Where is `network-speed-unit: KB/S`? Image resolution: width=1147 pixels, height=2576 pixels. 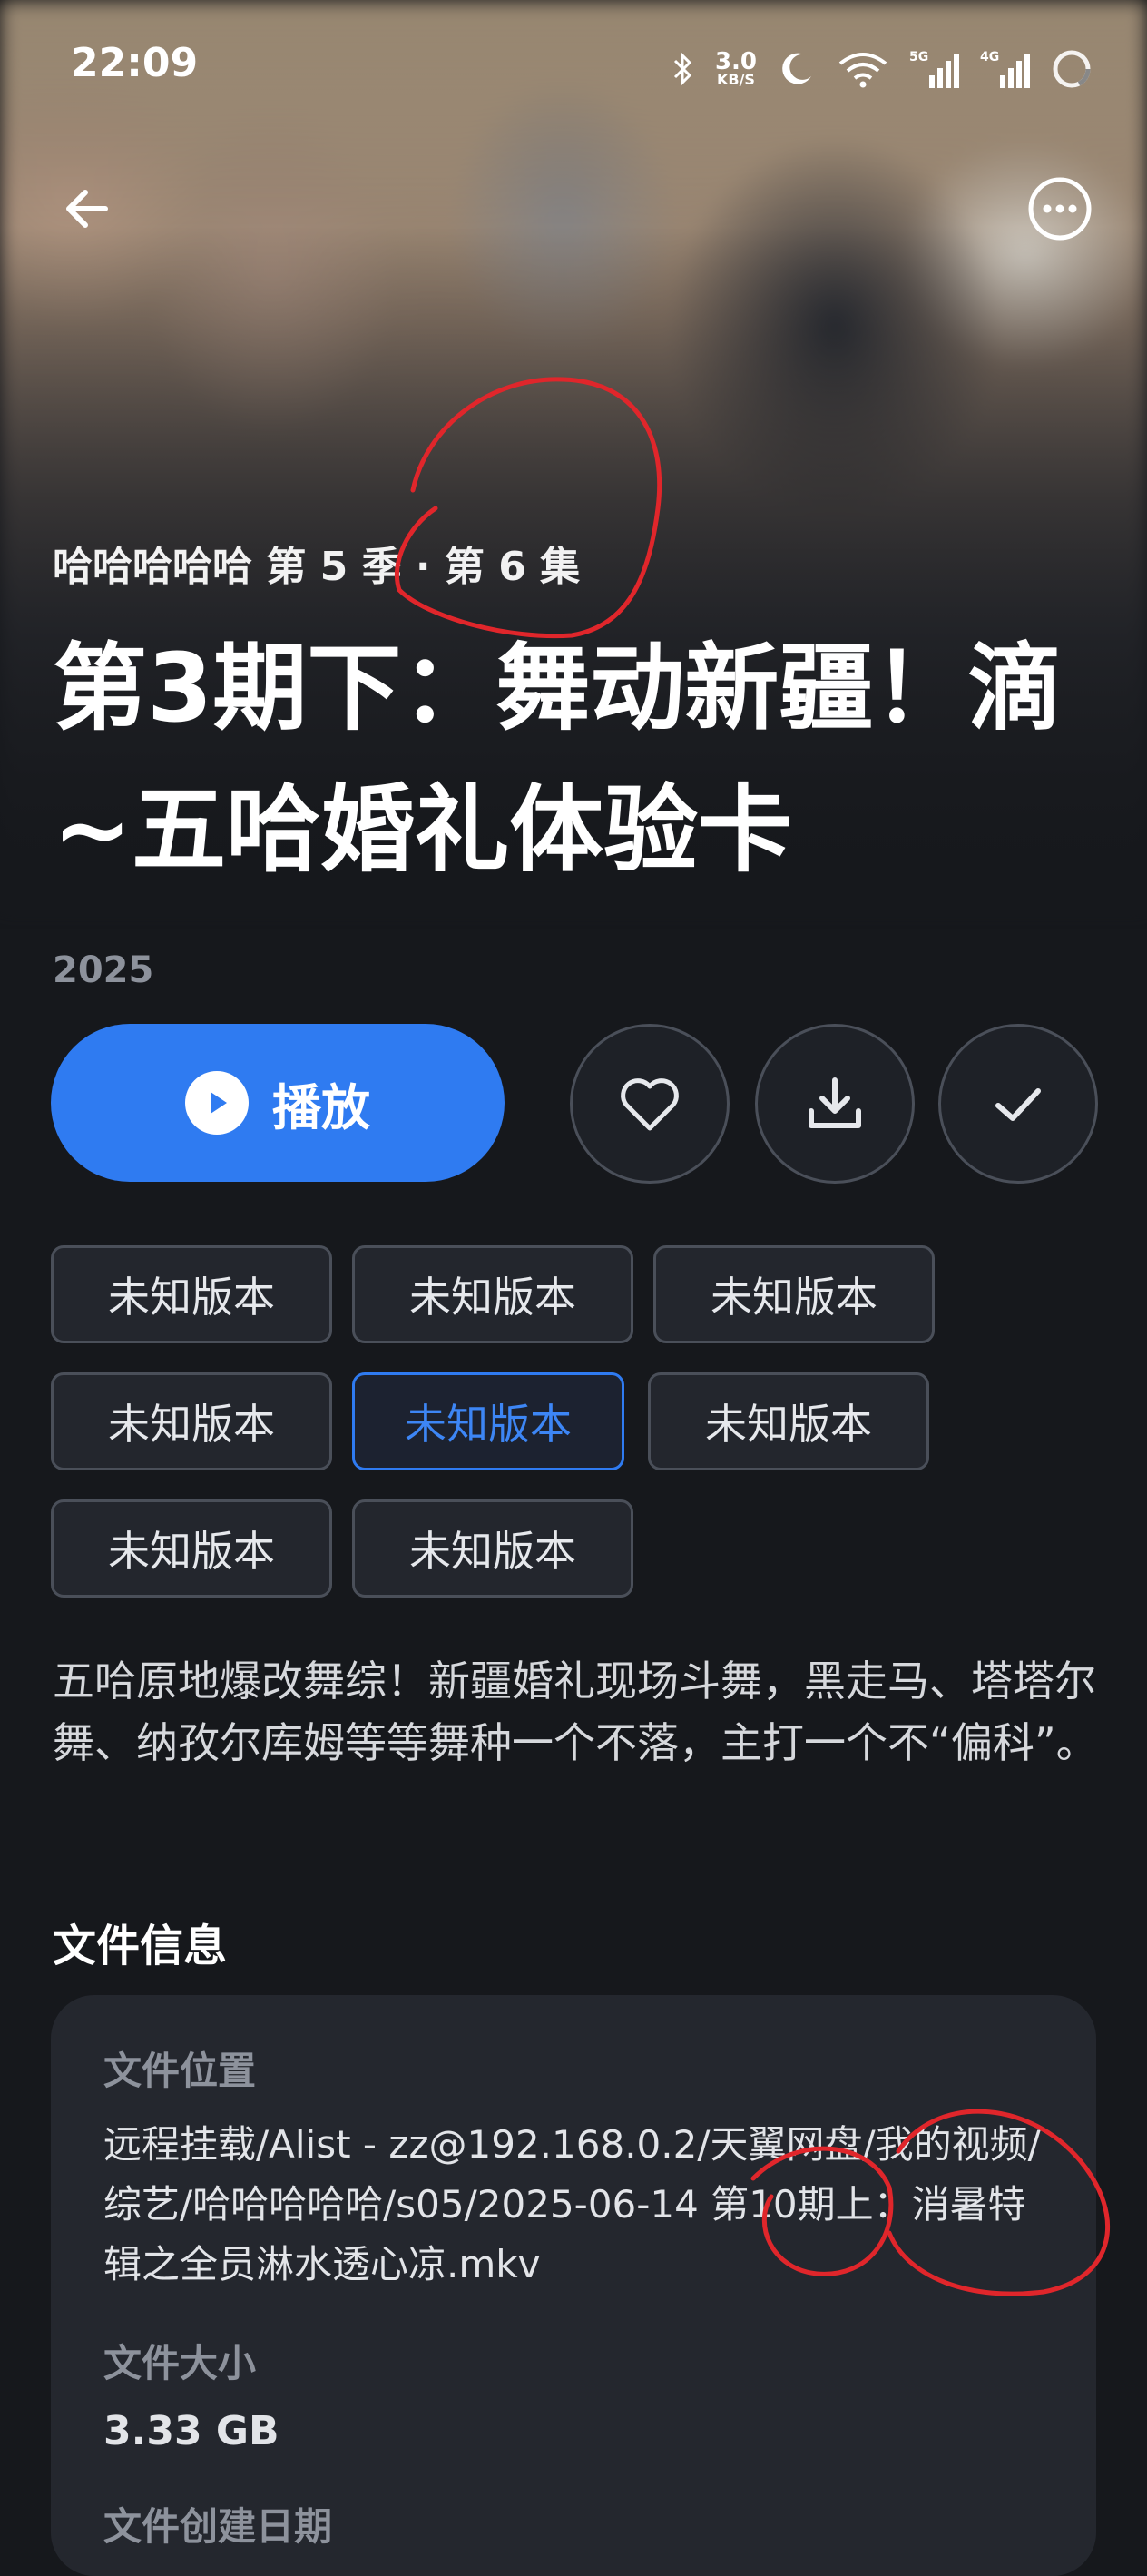 network-speed-unit: KB/S is located at coordinates (735, 79).